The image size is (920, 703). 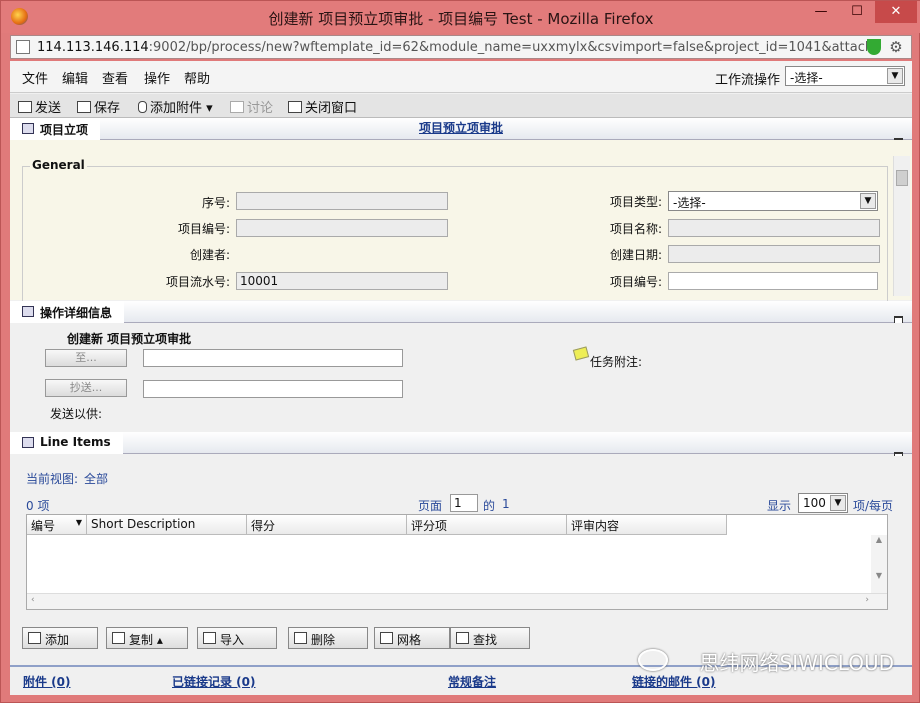 I want to click on save-button: 保存, so click(x=98, y=106).